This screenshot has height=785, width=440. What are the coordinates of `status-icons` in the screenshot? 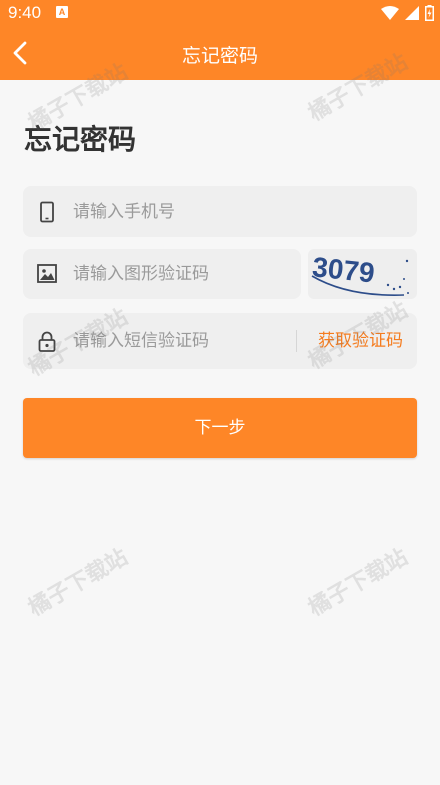 It's located at (407, 13).